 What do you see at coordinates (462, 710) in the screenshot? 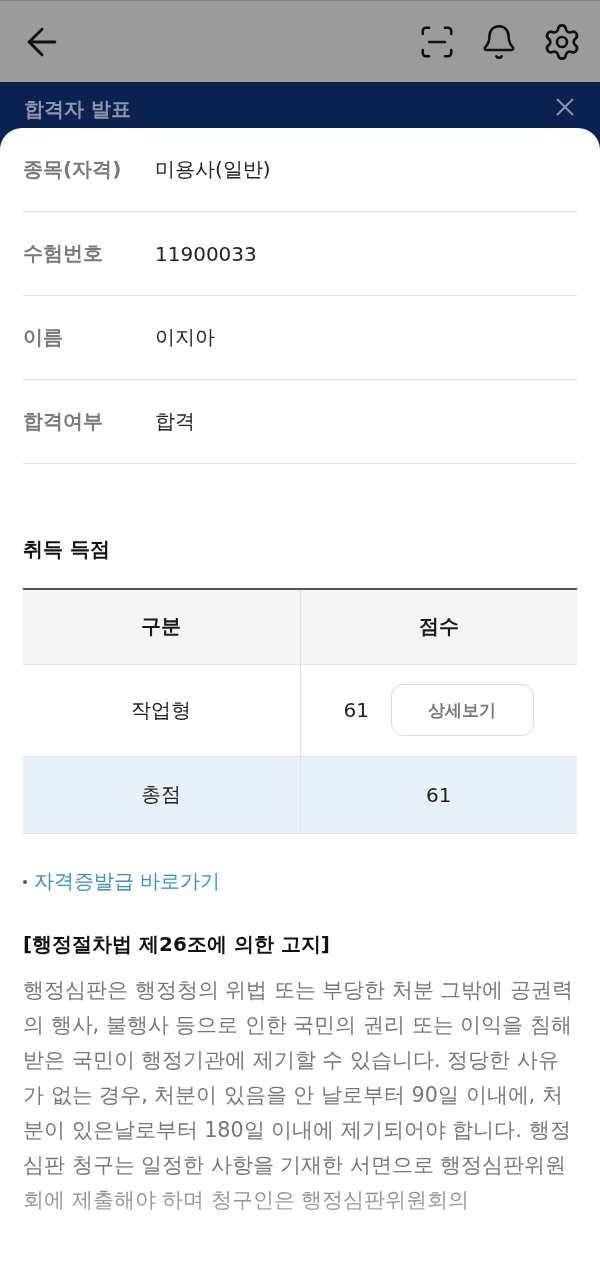
I see `details-button: 상세보기` at bounding box center [462, 710].